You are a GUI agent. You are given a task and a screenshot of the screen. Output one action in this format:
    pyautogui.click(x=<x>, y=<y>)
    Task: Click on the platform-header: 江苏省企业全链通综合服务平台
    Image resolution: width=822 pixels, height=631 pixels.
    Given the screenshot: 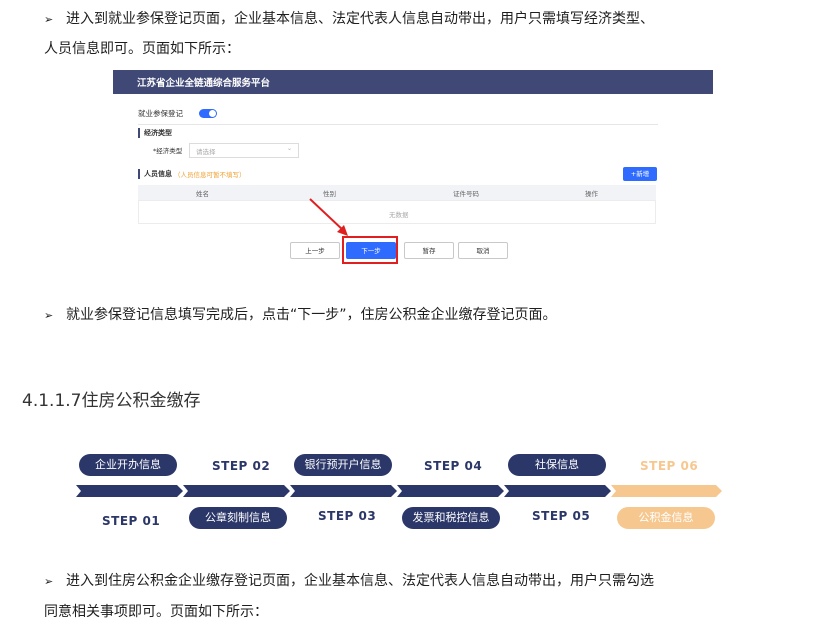 What is the action you would take?
    pyautogui.click(x=413, y=82)
    